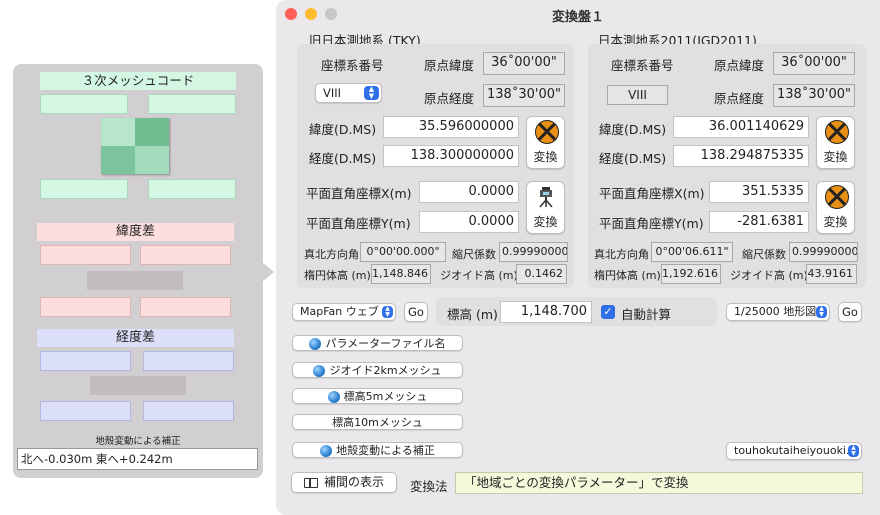 Image resolution: width=880 pixels, height=515 pixels. What do you see at coordinates (138, 81) in the screenshot?
I see `mesh-code-title: ３次メッシュコード` at bounding box center [138, 81].